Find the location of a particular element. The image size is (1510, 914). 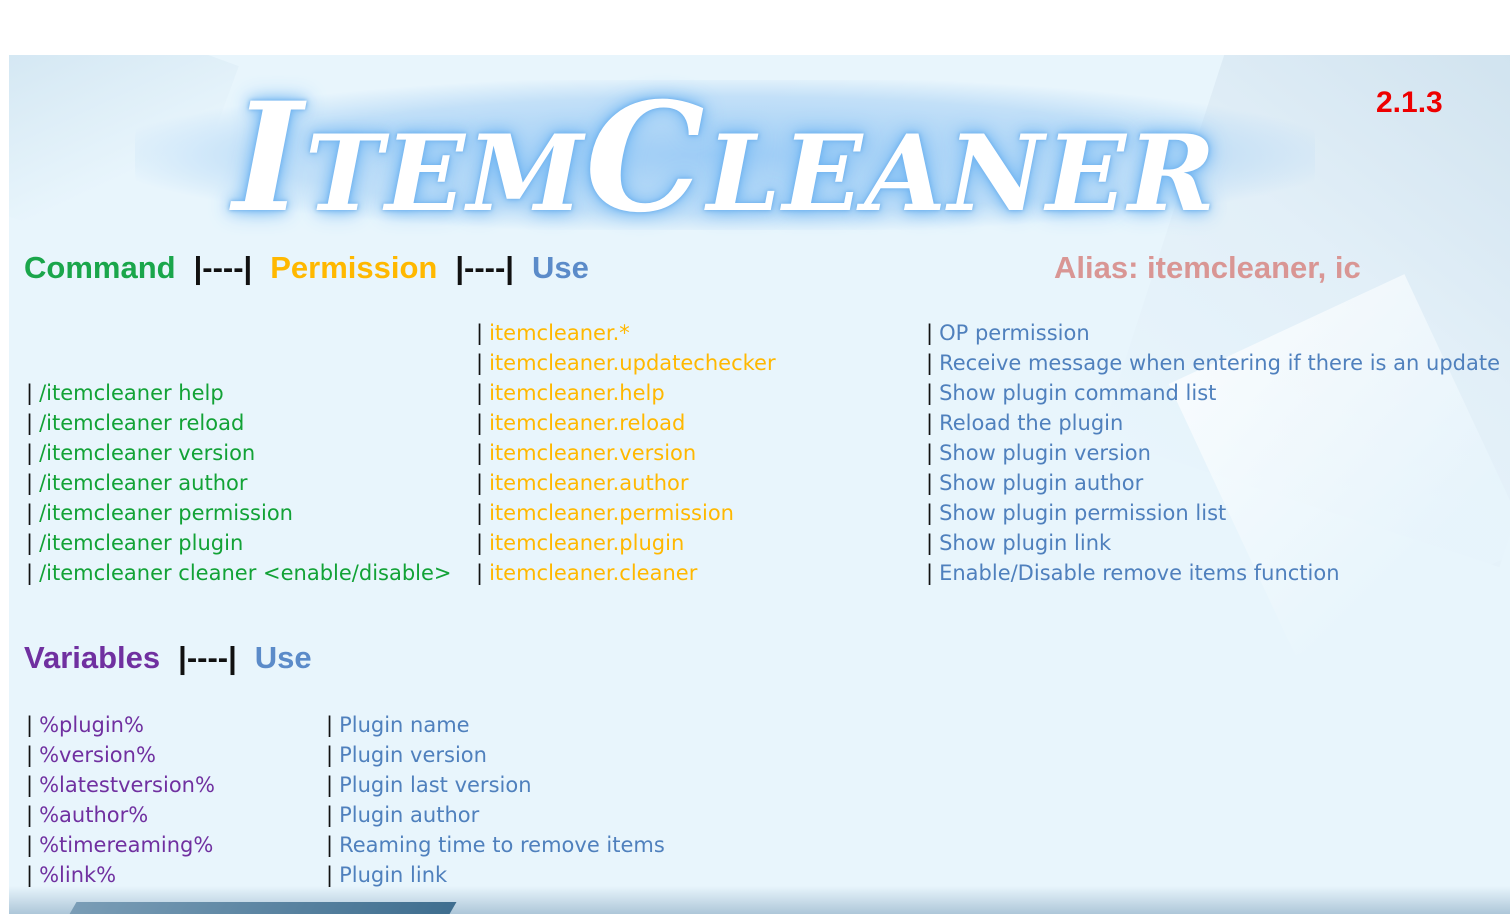

command-text: /itemcleaner author is located at coordinates (143, 483).